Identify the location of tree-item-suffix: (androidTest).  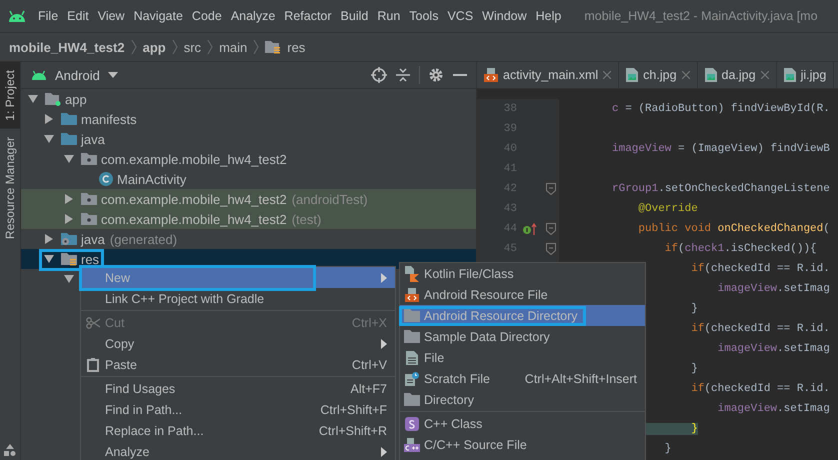
(330, 199).